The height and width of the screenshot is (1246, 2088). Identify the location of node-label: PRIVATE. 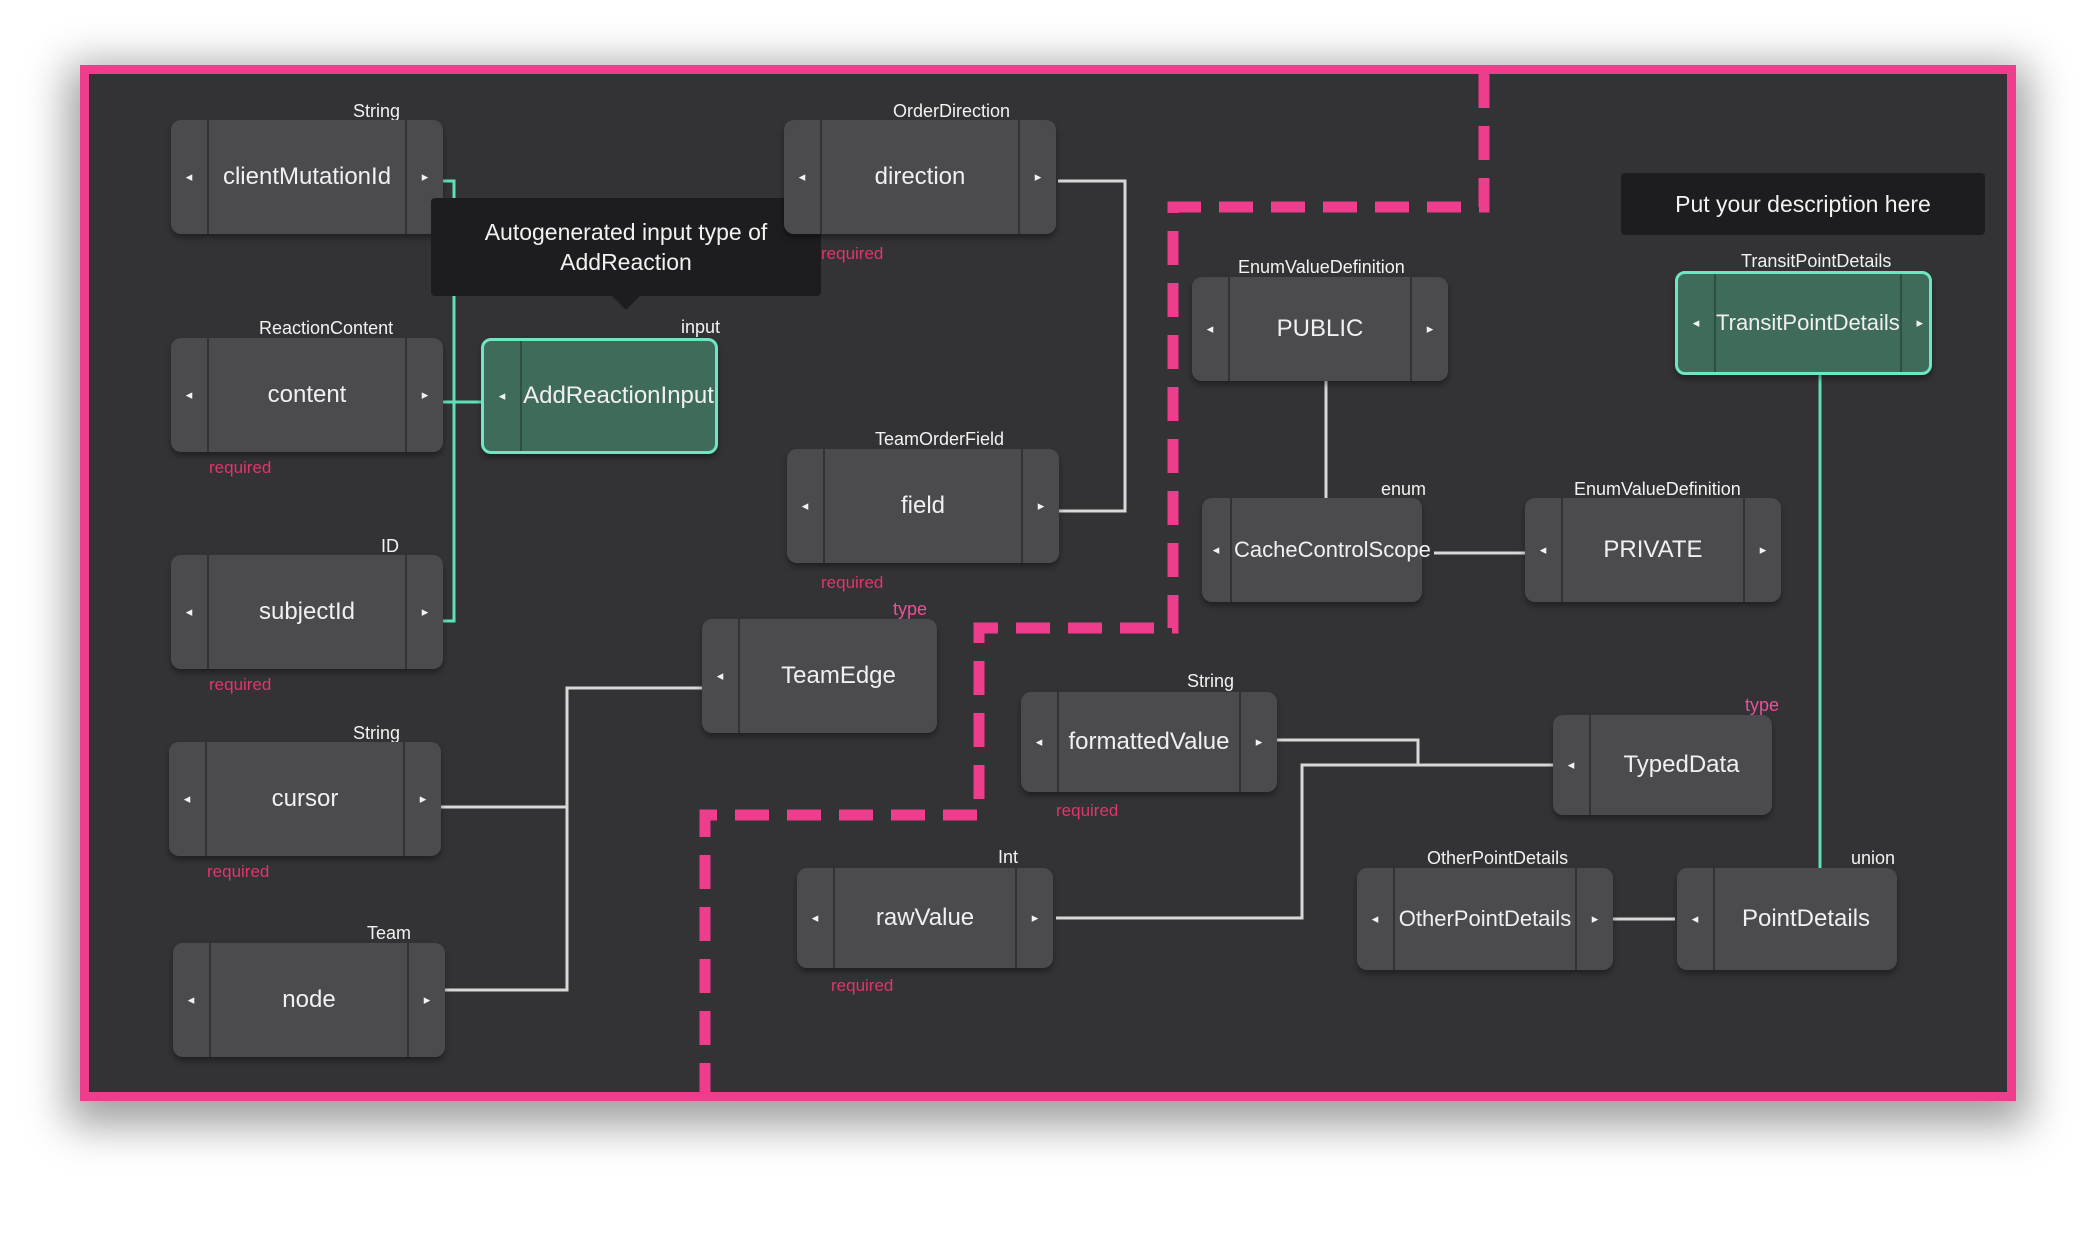
(1653, 549).